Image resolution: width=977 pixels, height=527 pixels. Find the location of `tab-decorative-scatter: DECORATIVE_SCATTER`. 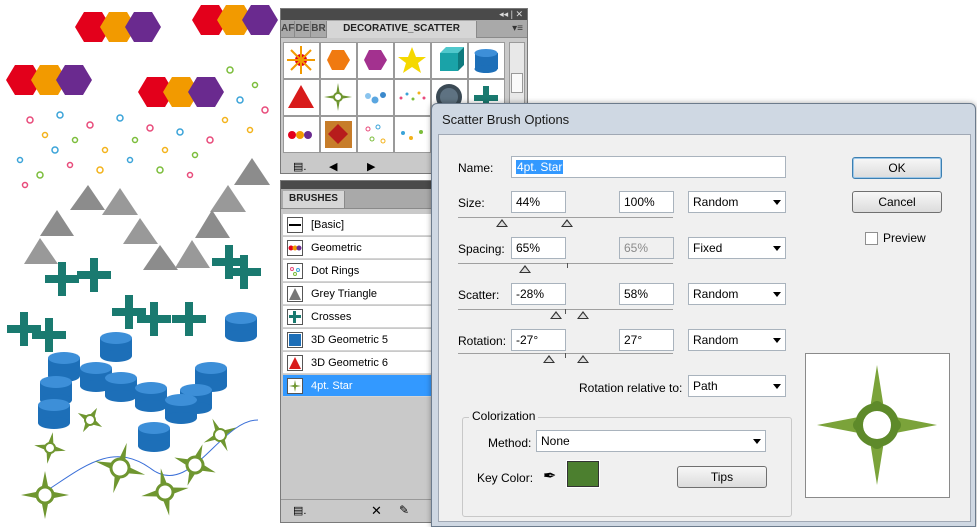

tab-decorative-scatter: DECORATIVE_SCATTER is located at coordinates (402, 29).